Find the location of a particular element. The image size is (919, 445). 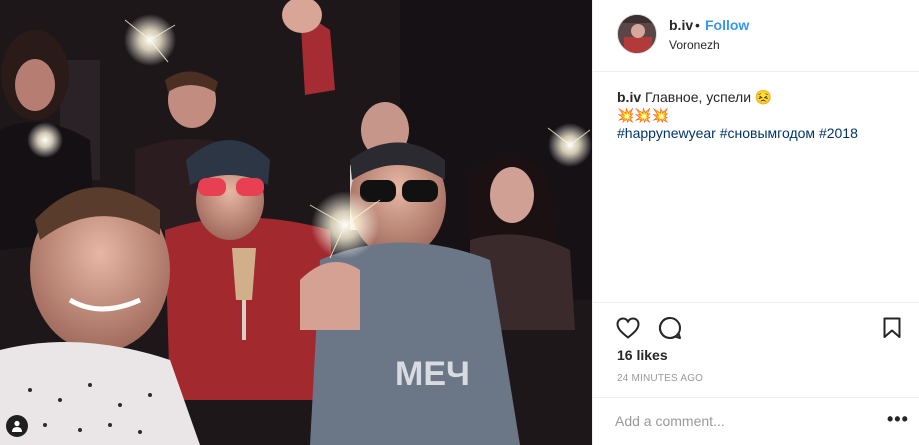

follow-button: Follow is located at coordinates (727, 25).